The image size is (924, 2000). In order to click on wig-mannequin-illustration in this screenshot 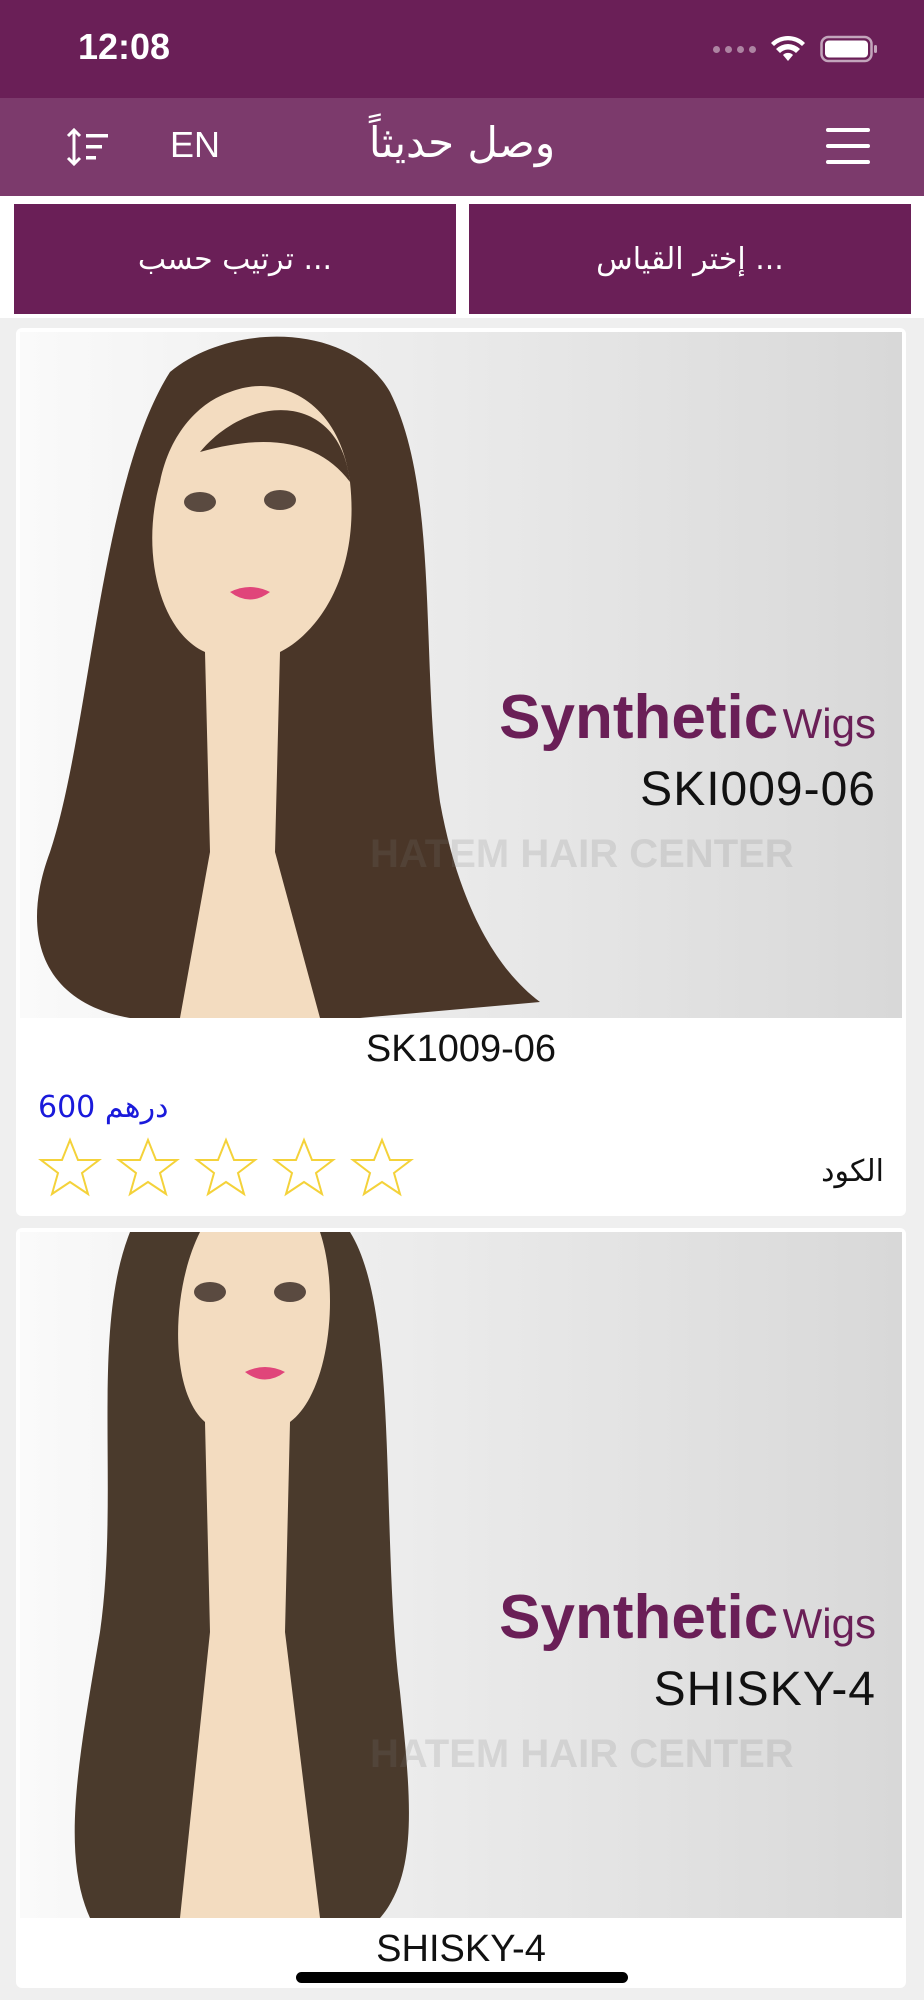, I will do `click(241, 1575)`.